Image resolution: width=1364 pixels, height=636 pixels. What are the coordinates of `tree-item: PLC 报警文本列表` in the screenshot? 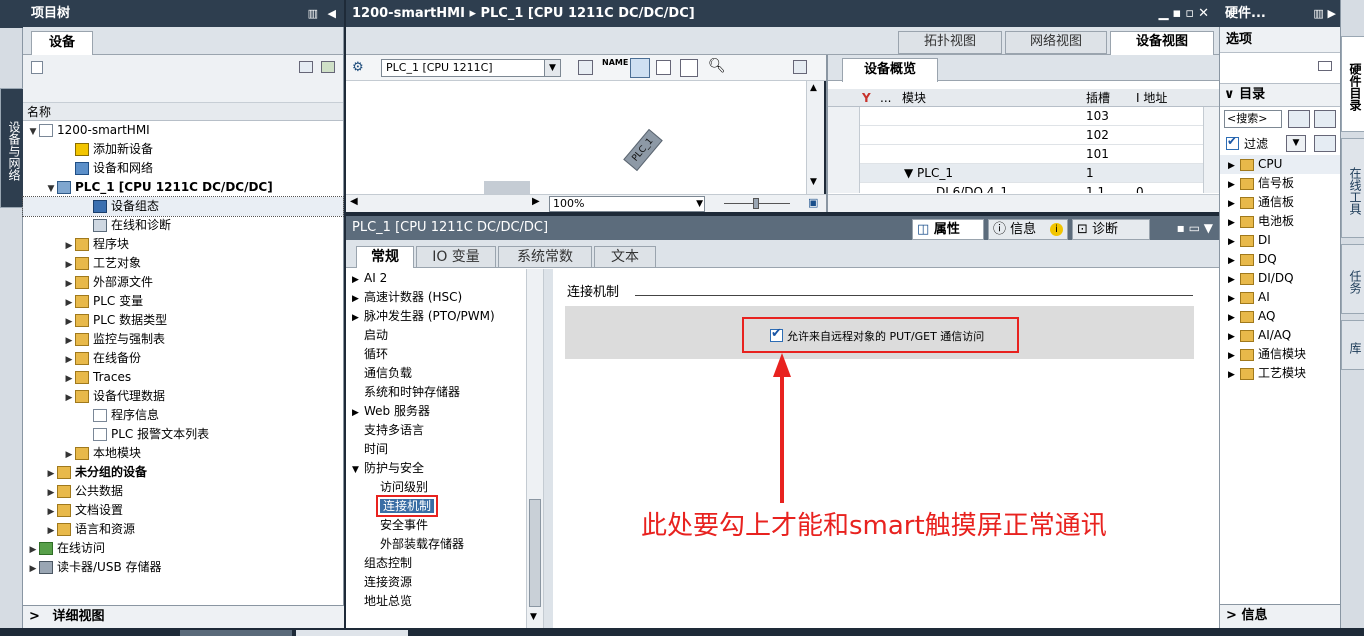 It's located at (183, 434).